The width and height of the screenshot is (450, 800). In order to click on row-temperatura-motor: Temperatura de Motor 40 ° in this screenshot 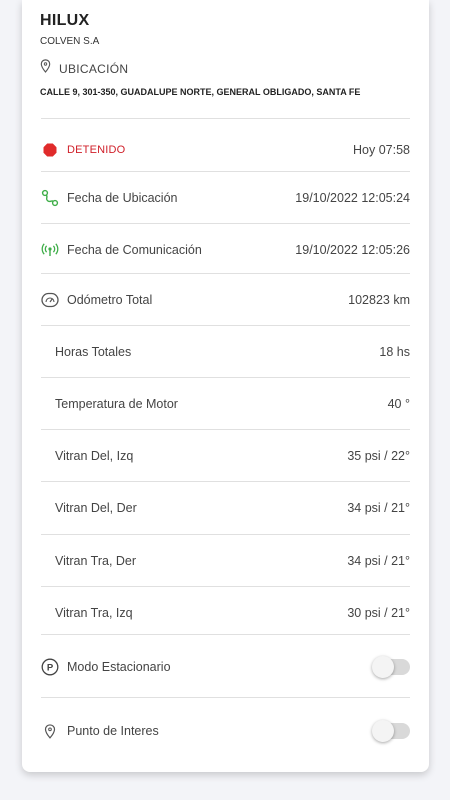, I will do `click(225, 404)`.